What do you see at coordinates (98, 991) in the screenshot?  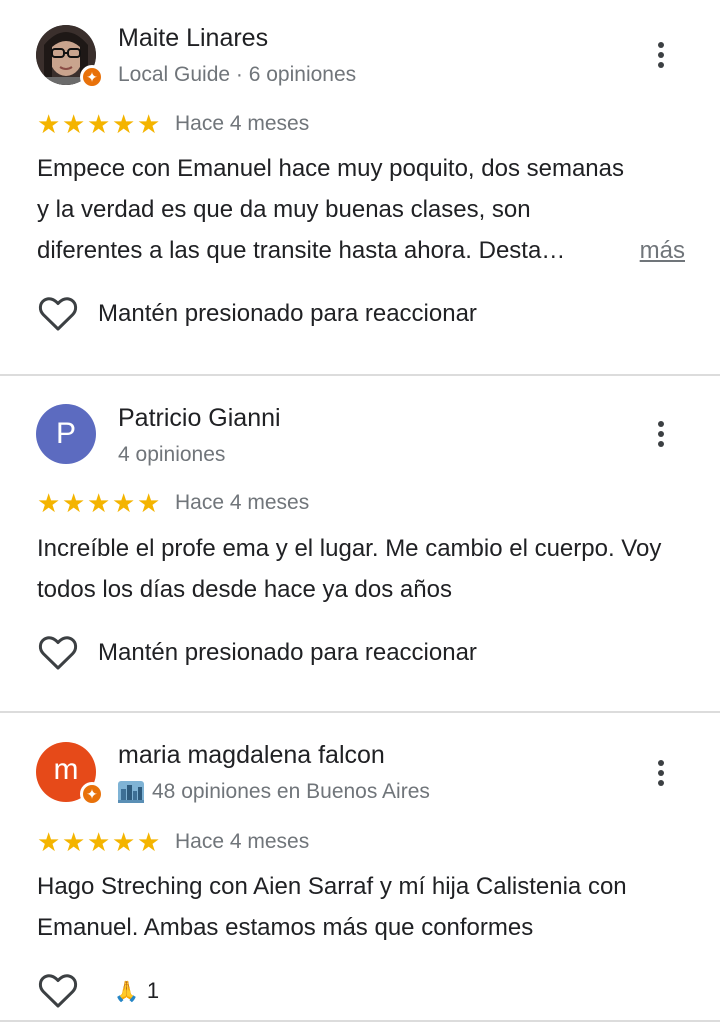 I see `reaction-row: 🙏 1` at bounding box center [98, 991].